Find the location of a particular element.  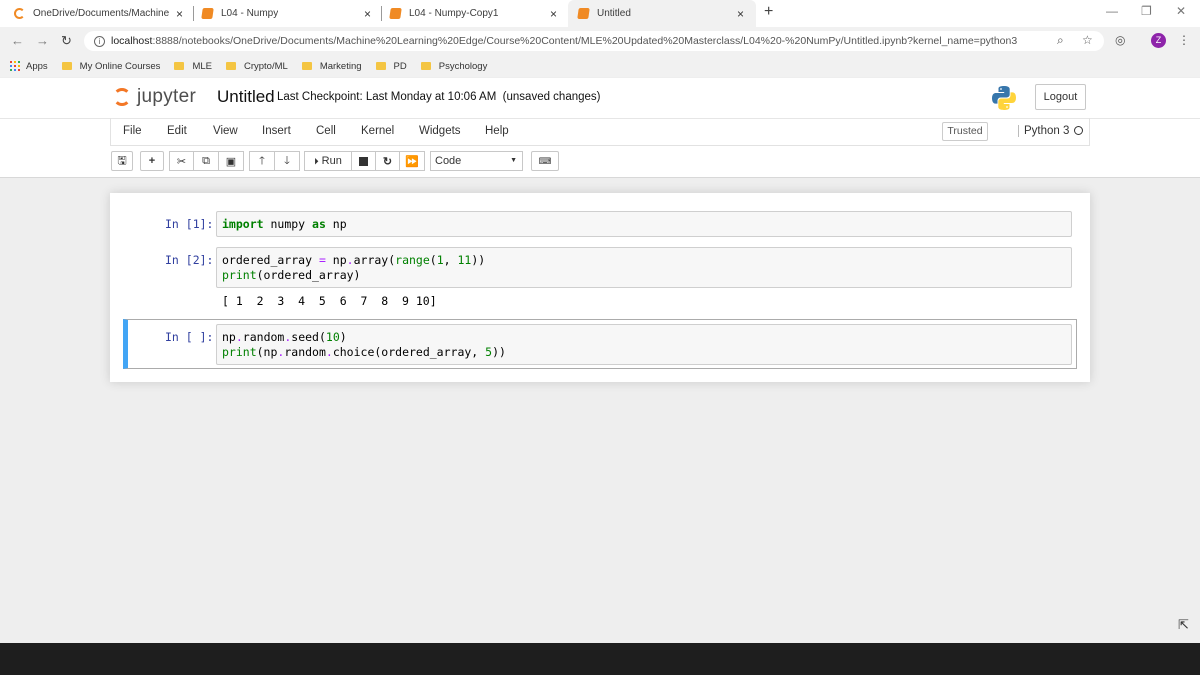

run-button: ⏵ Run is located at coordinates (328, 161).